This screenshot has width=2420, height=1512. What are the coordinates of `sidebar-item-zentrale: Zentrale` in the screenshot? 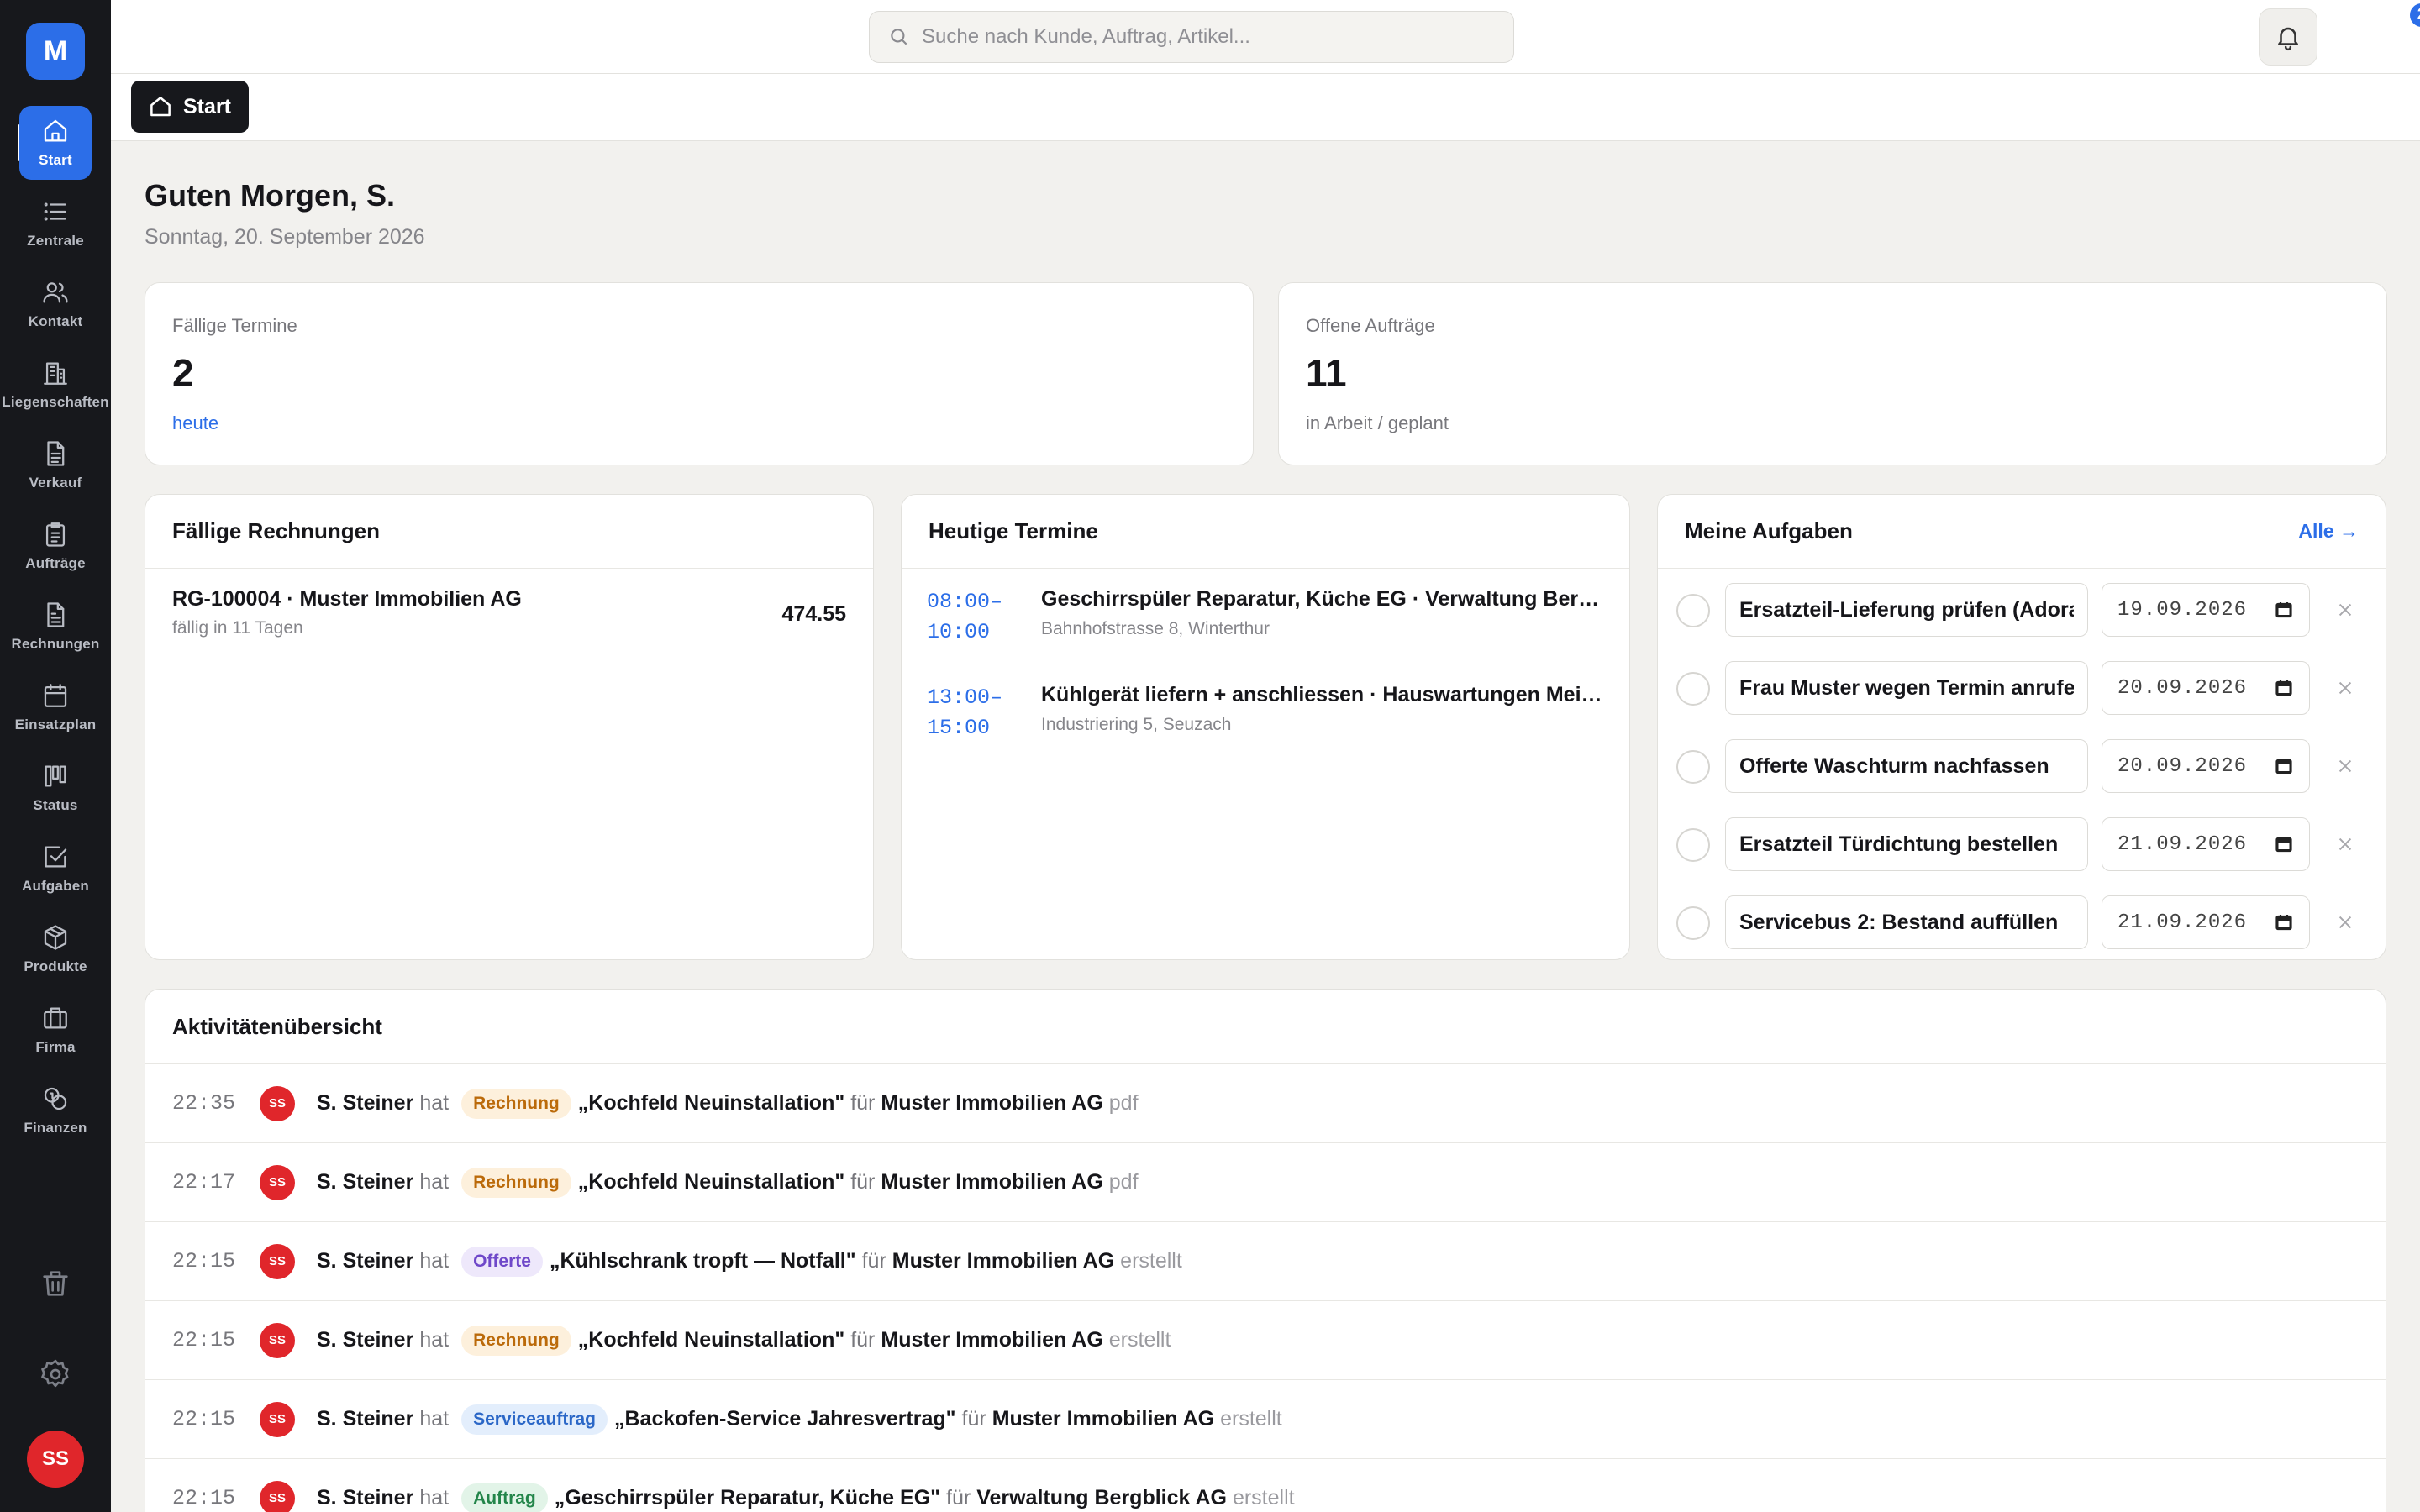 It's located at (55, 223).